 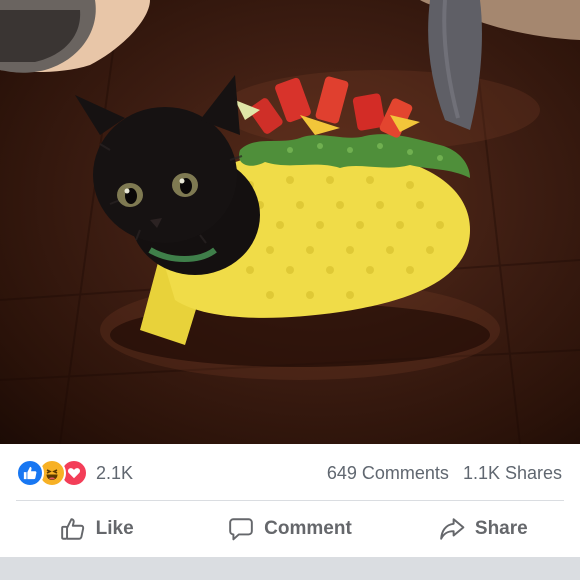 What do you see at coordinates (452, 529) in the screenshot?
I see `share-arrow-icon` at bounding box center [452, 529].